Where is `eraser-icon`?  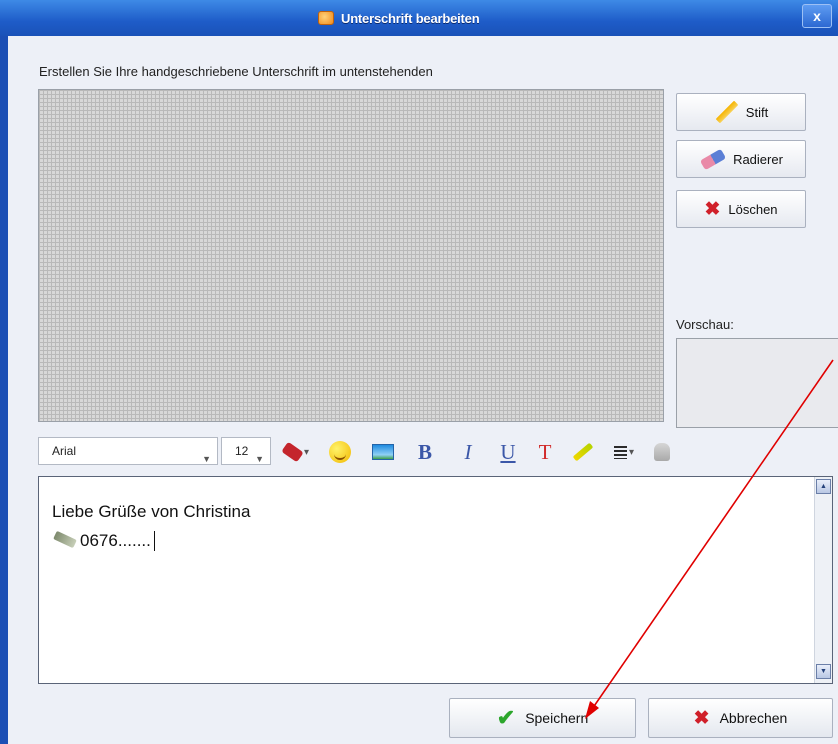 eraser-icon is located at coordinates (712, 159).